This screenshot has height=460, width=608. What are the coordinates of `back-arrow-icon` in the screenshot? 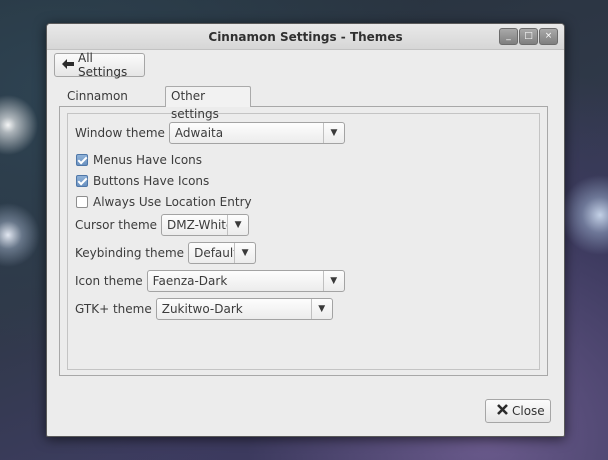 It's located at (68, 65).